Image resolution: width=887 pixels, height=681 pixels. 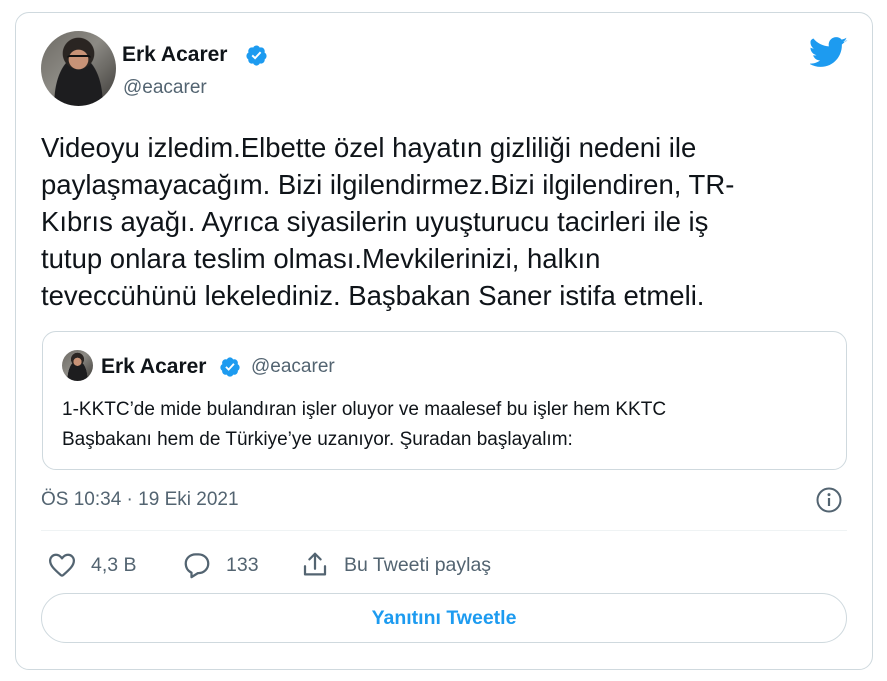 I want to click on twitter-bird-icon, so click(x=829, y=52).